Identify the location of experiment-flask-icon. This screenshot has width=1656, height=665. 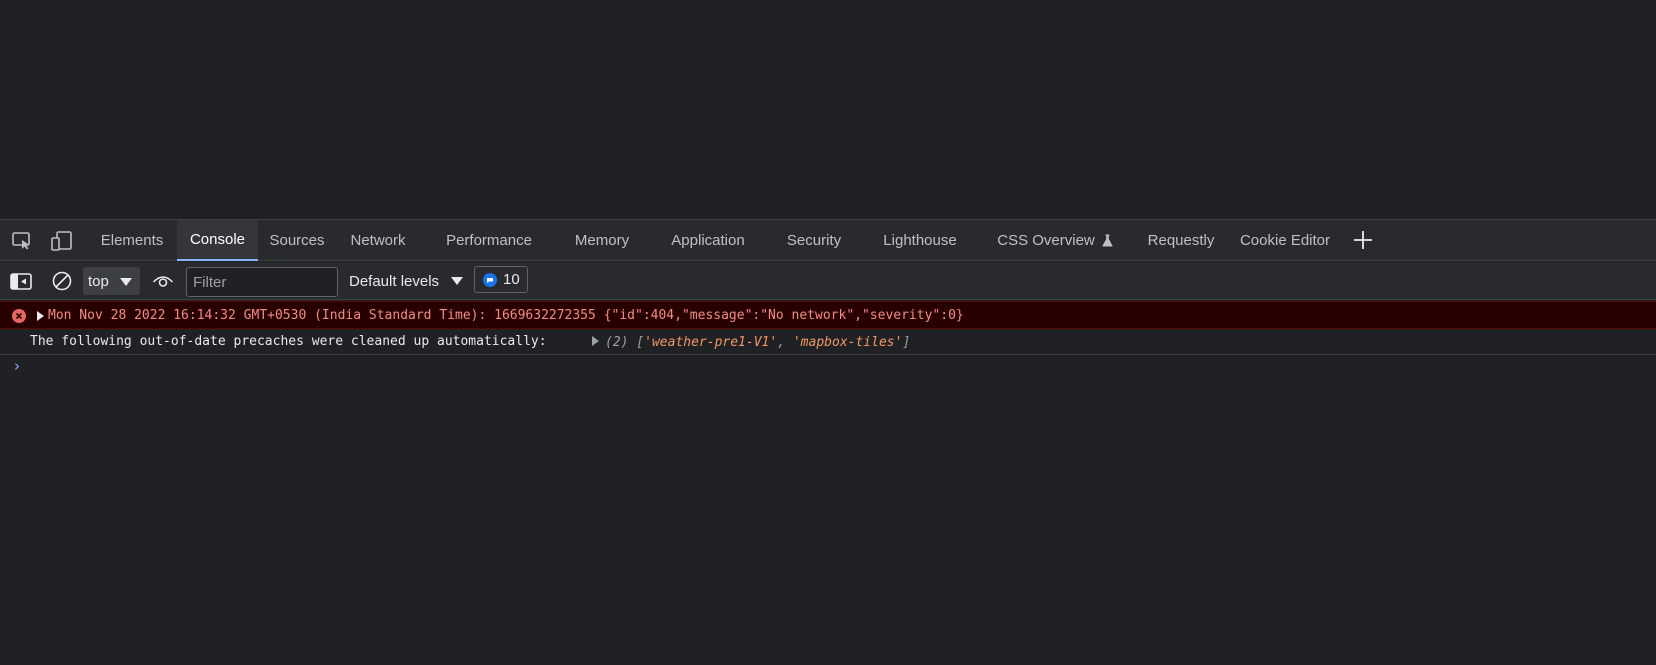
(1107, 240).